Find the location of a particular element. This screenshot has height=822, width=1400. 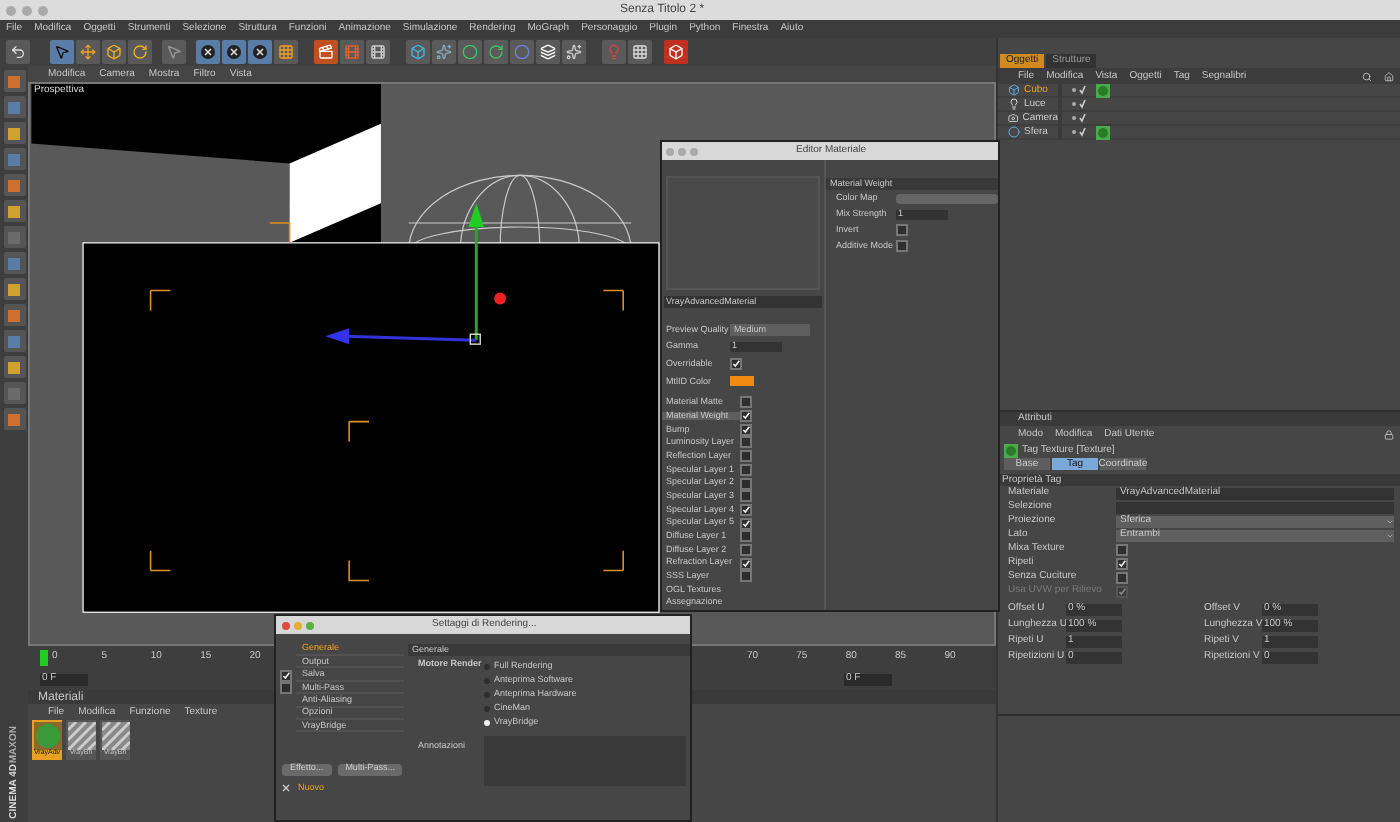

lock-icon is located at coordinates (1389, 434).